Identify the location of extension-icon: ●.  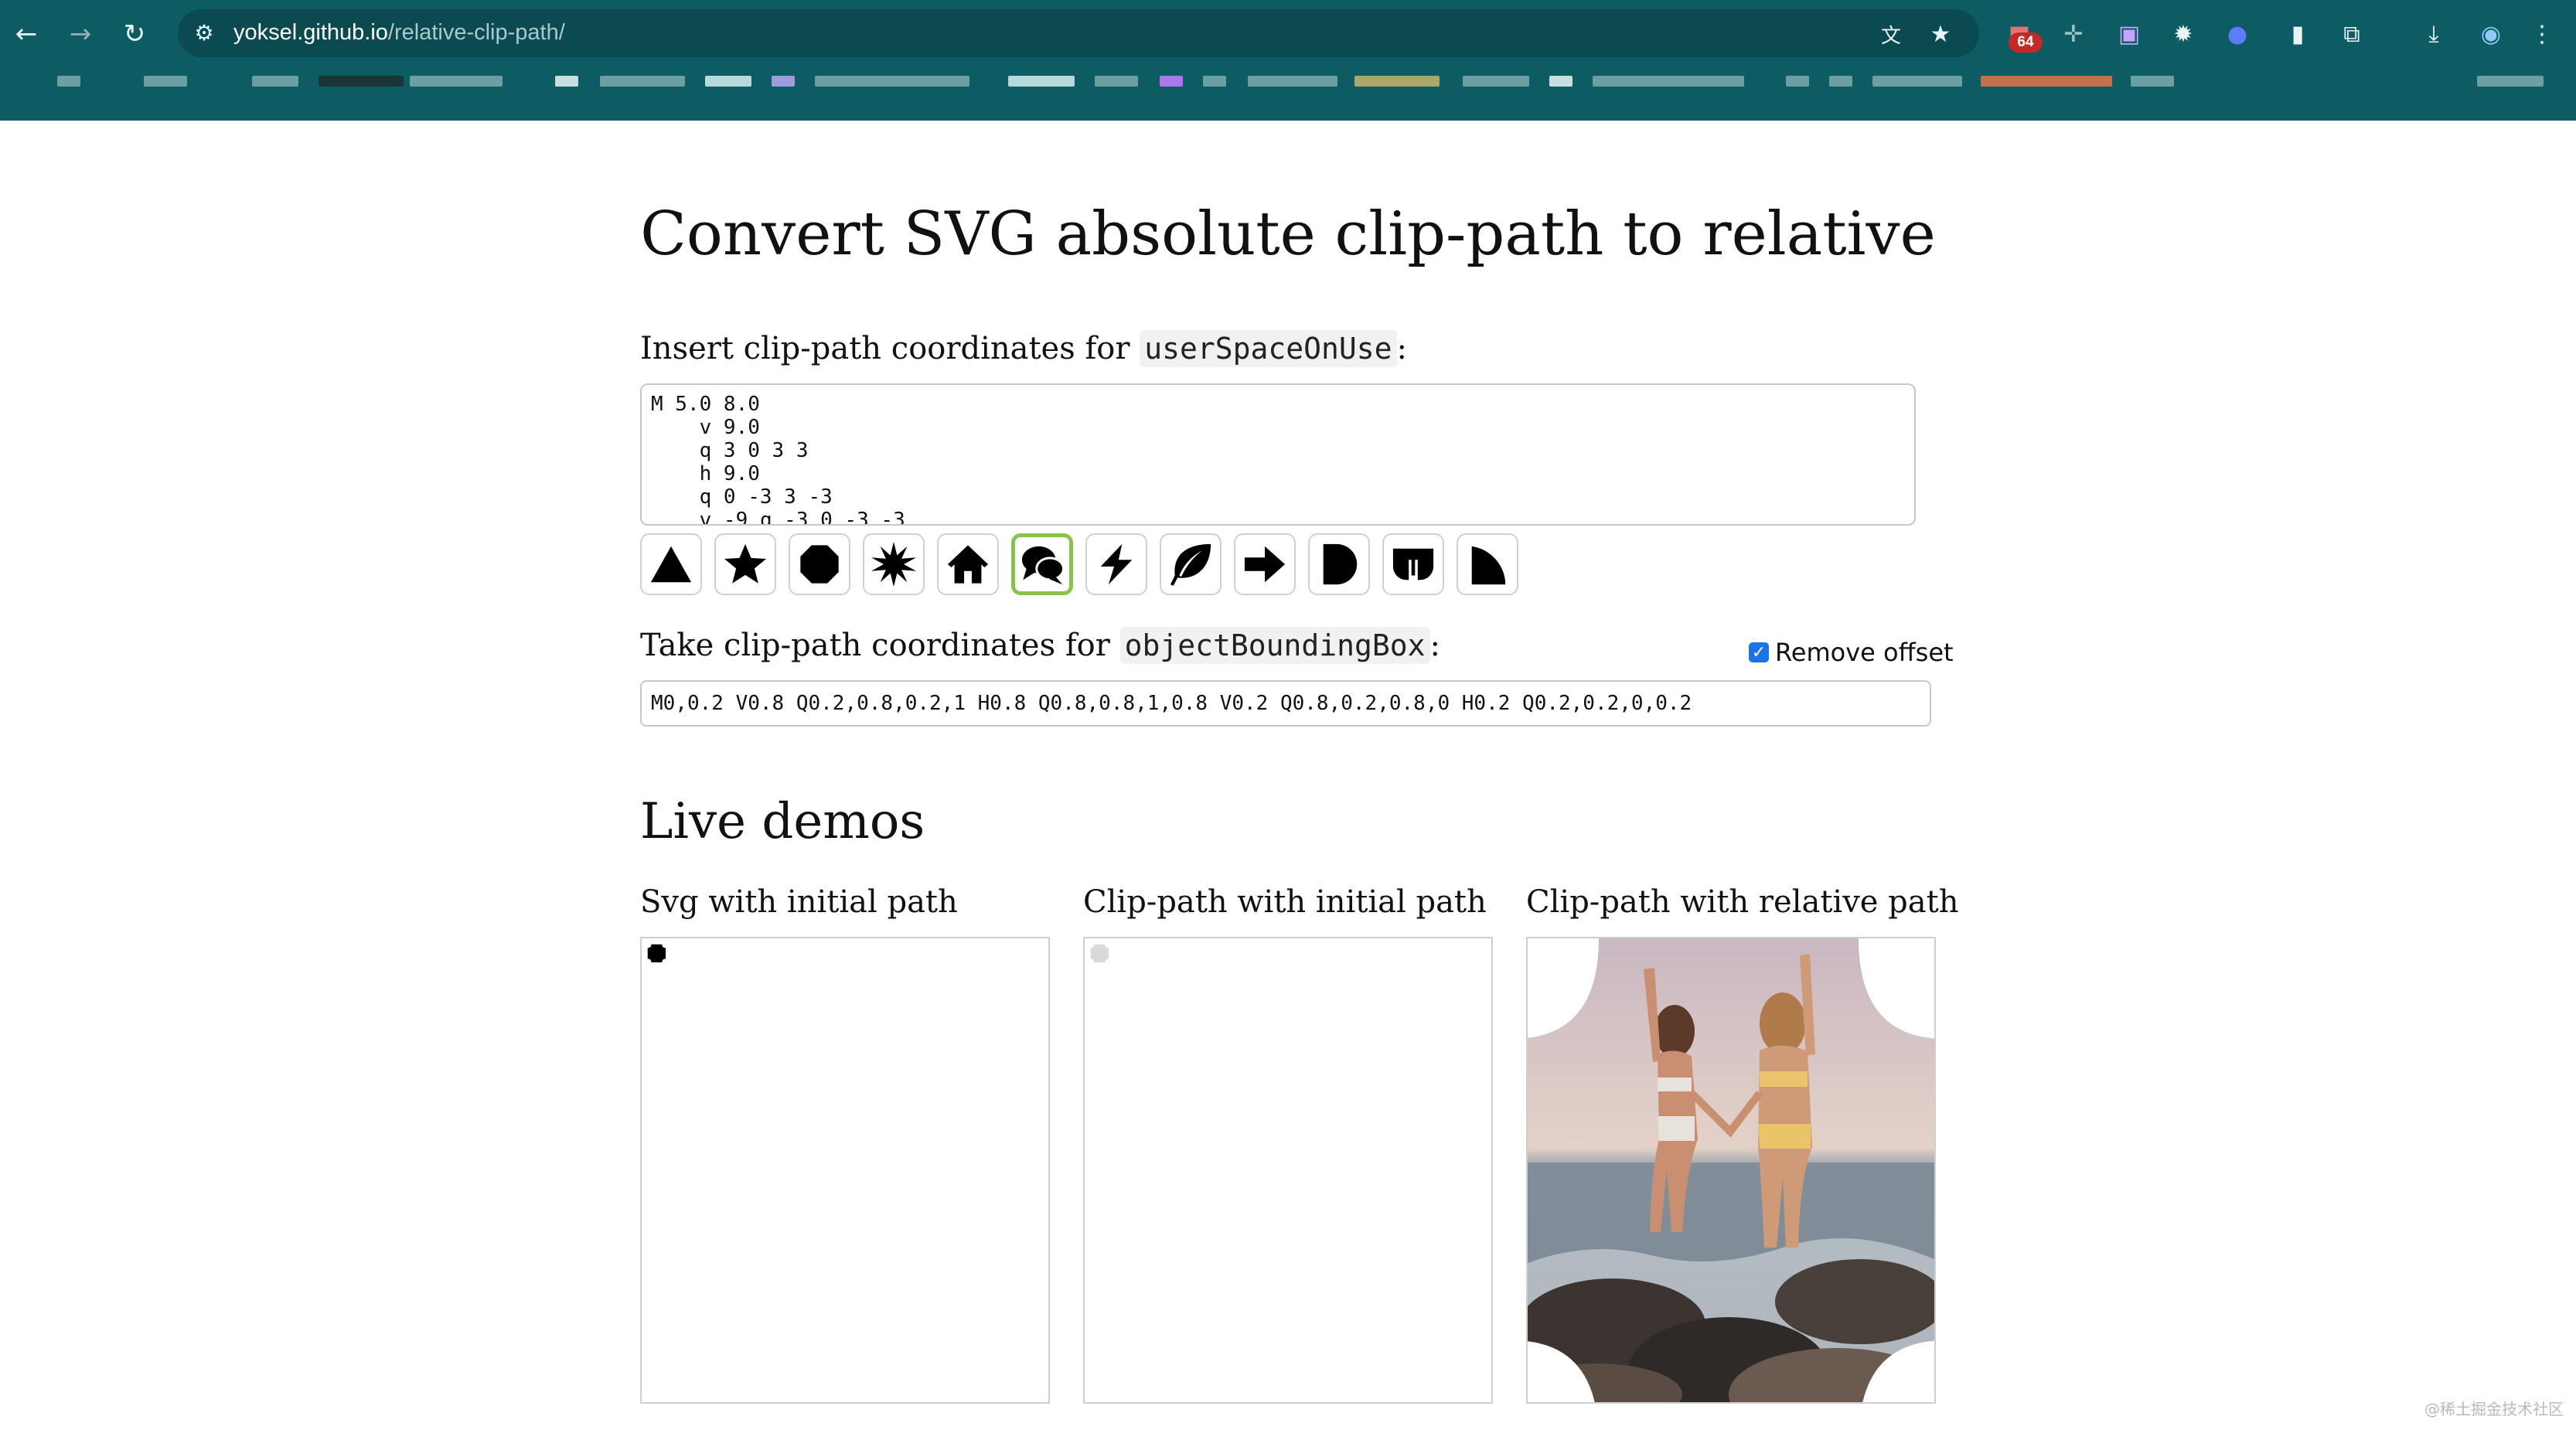
(2237, 34).